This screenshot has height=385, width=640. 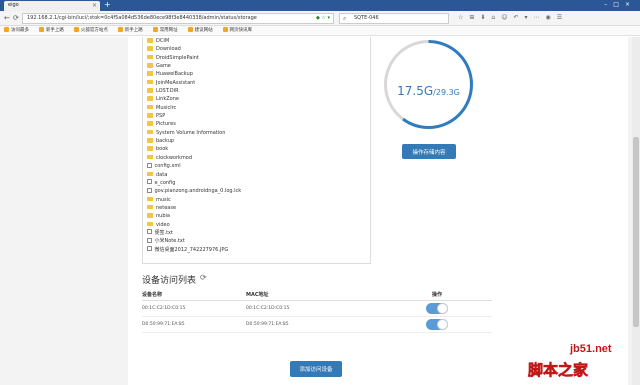 What do you see at coordinates (174, 74) in the screenshot?
I see `file-name: HuaweiBackup` at bounding box center [174, 74].